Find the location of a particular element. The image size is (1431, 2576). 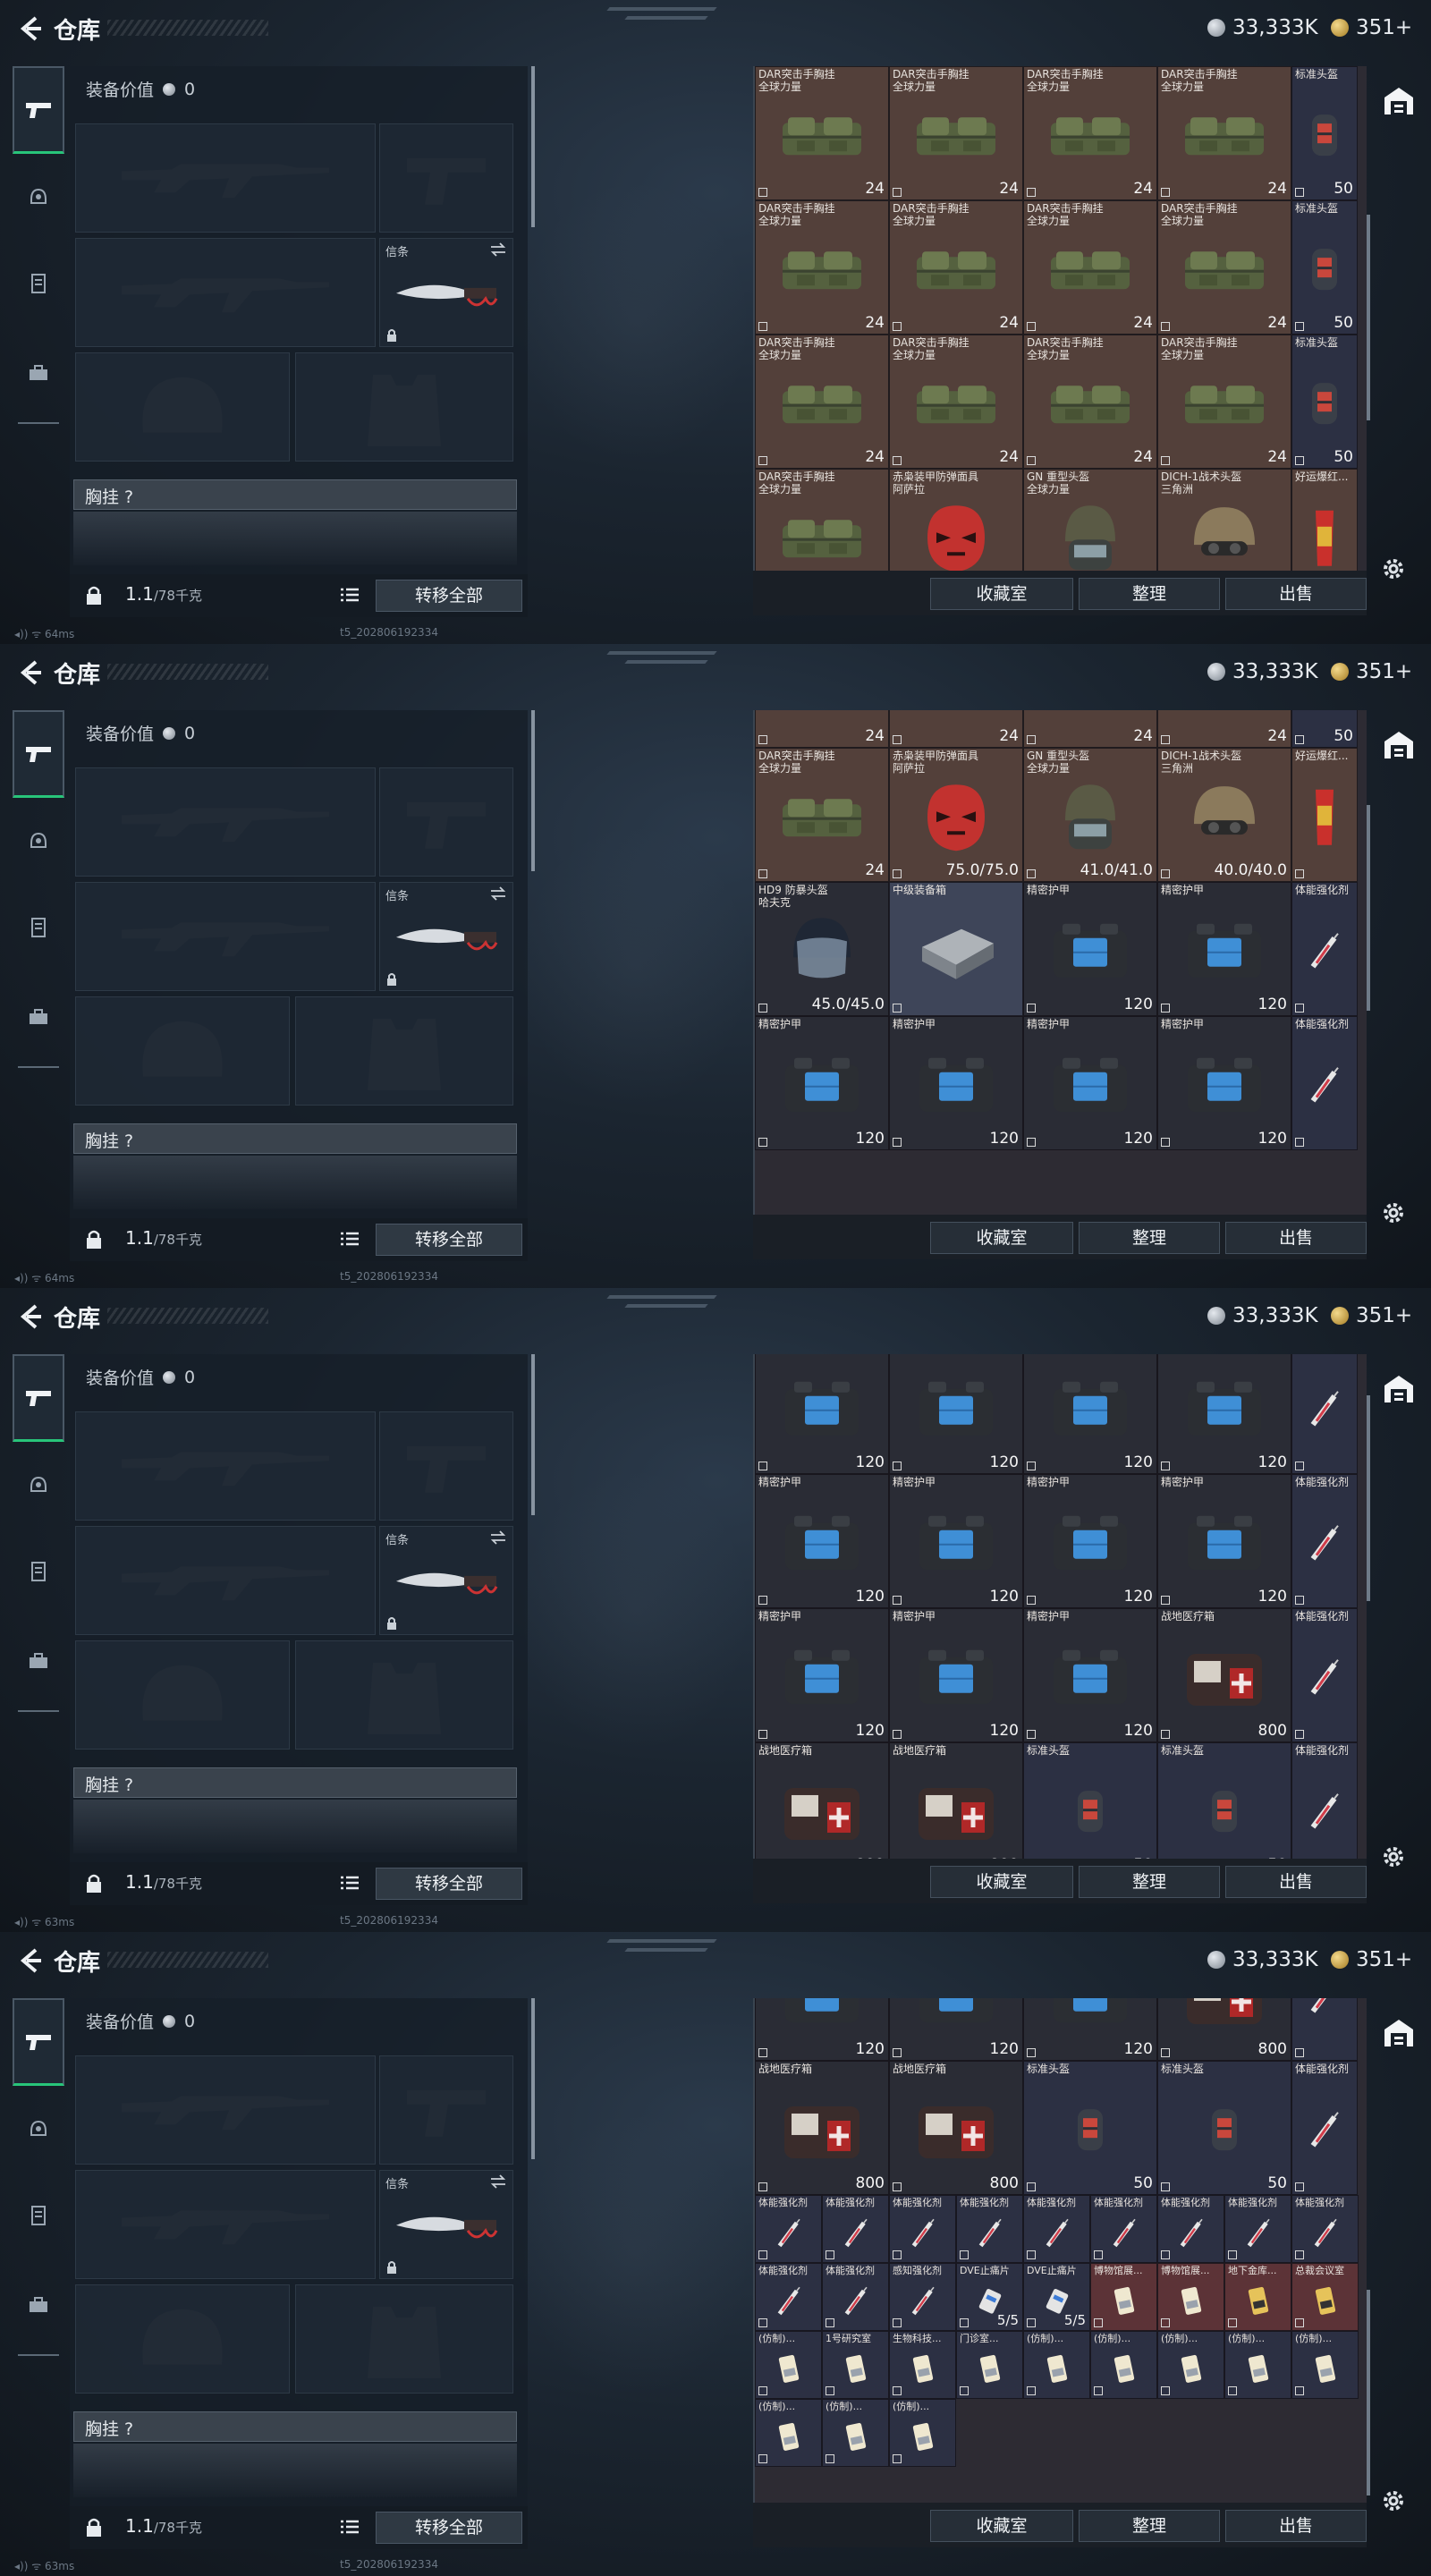

inventory-item: DVE止痛片 5/5 is located at coordinates (1056, 2297).